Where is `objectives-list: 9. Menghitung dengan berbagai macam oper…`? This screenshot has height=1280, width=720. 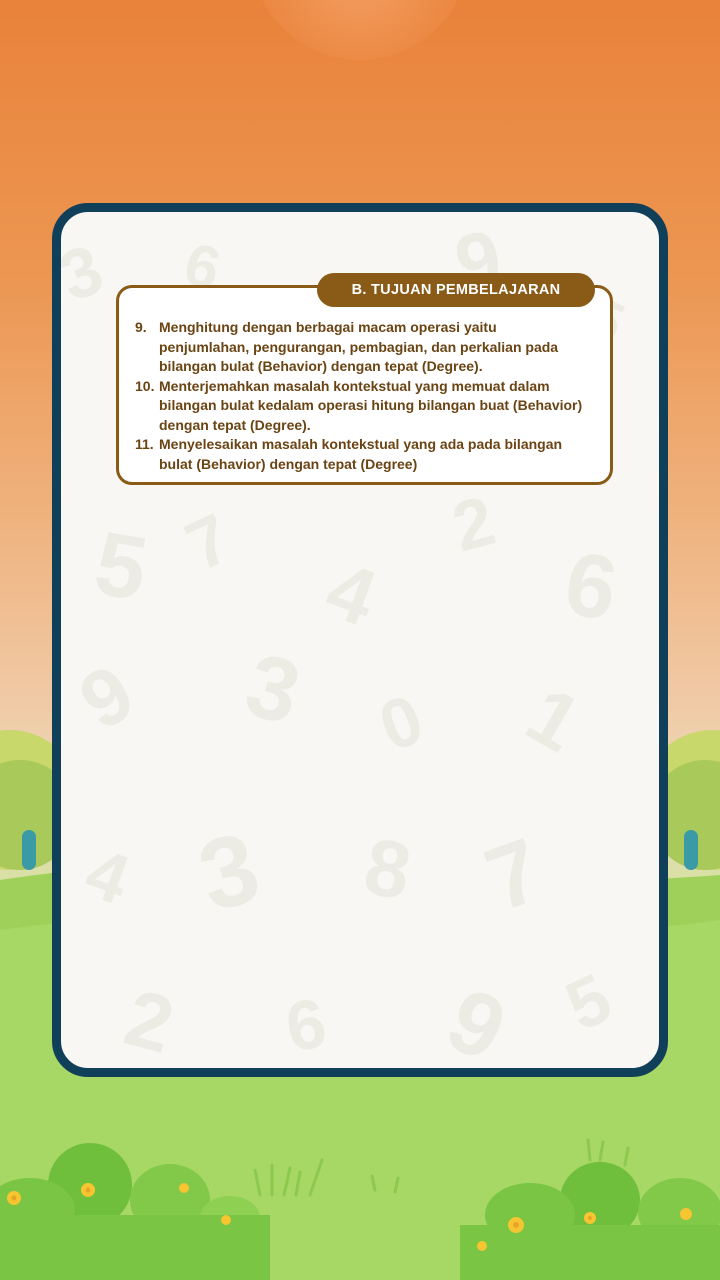
objectives-list: 9. Menghitung dengan berbagai macam oper… is located at coordinates (361, 396).